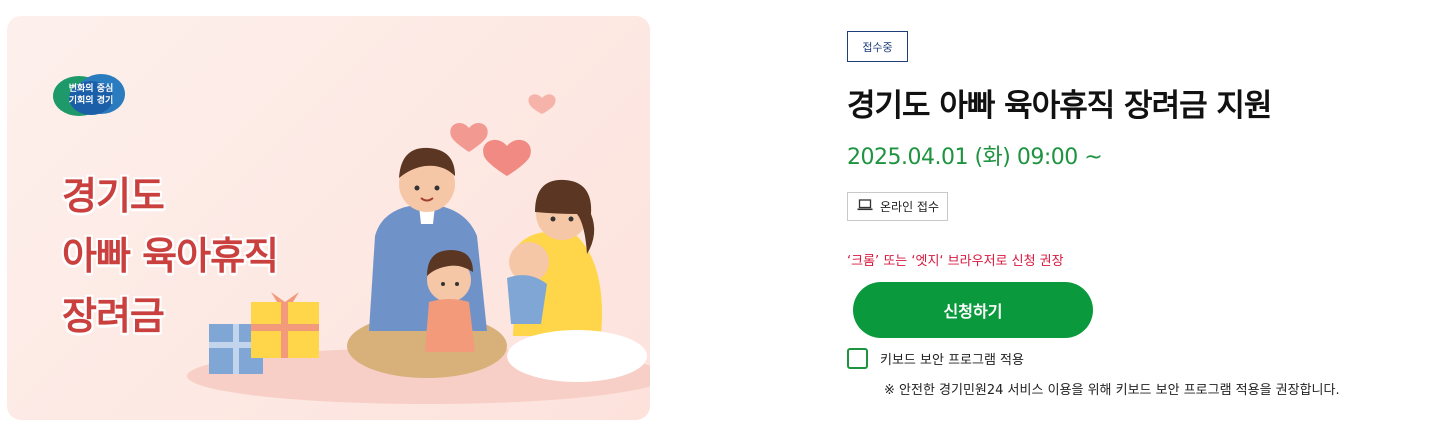 The width and height of the screenshot is (1433, 436). I want to click on browser-notice: ‘크롬’ 또는 ‘엣지‘ 브라우저로 신청 권장, so click(955, 261).